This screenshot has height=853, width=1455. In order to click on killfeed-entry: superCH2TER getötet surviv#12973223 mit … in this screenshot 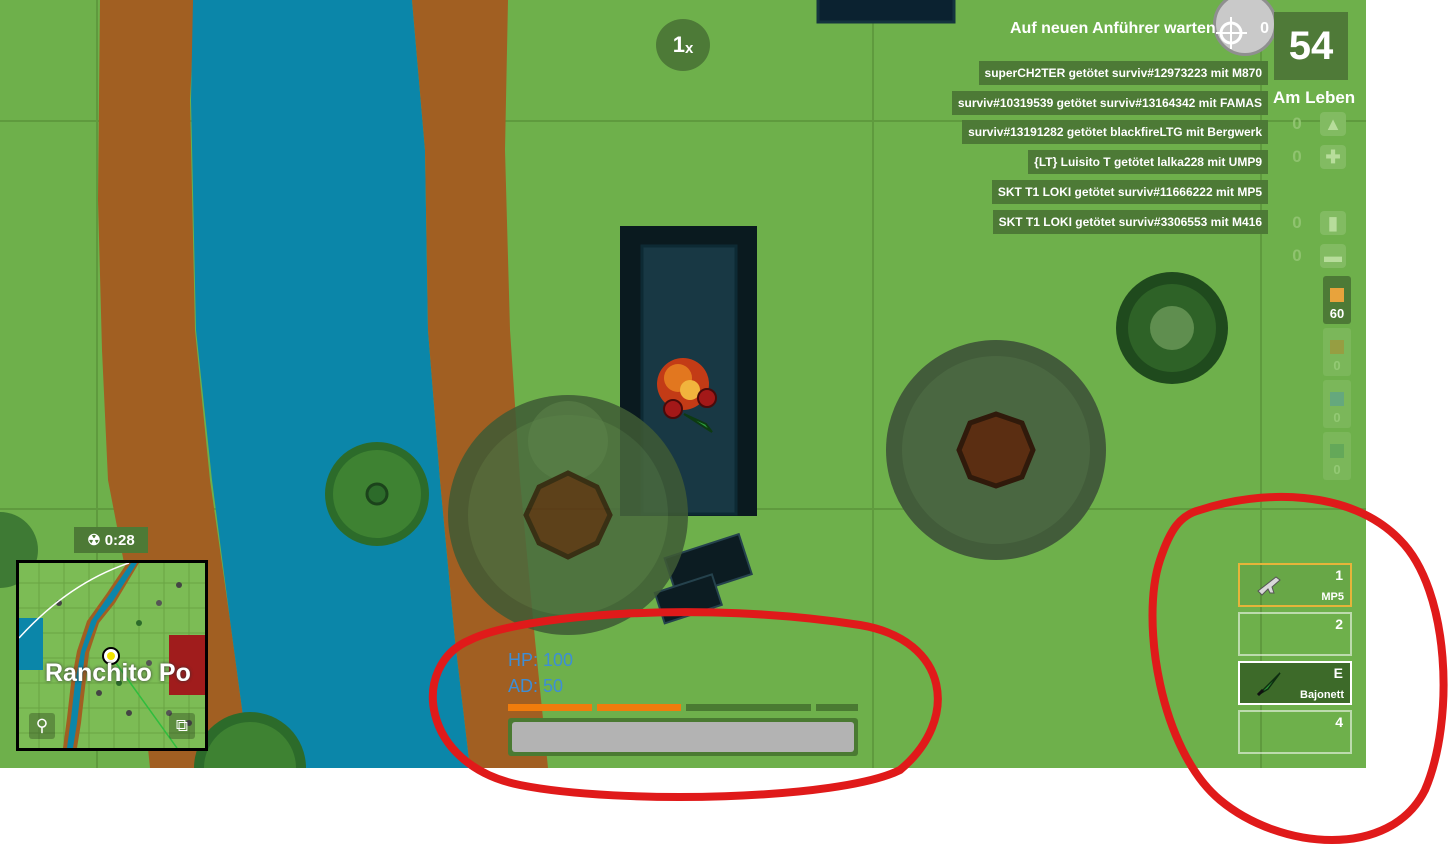, I will do `click(1123, 73)`.